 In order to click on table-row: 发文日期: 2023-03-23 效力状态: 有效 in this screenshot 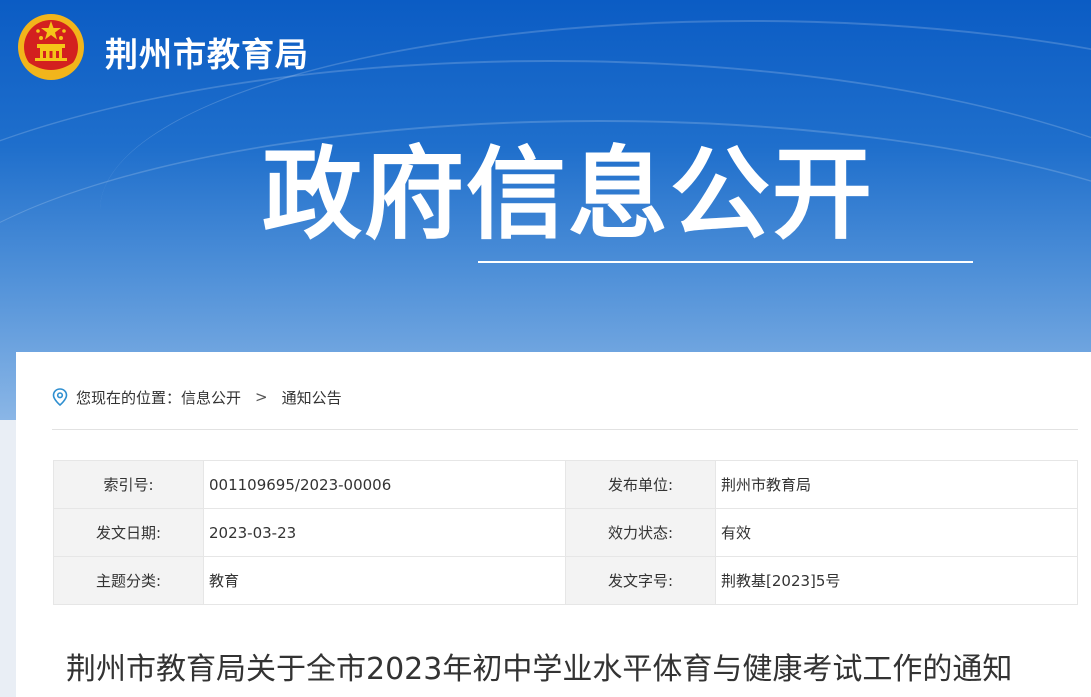, I will do `click(565, 532)`.